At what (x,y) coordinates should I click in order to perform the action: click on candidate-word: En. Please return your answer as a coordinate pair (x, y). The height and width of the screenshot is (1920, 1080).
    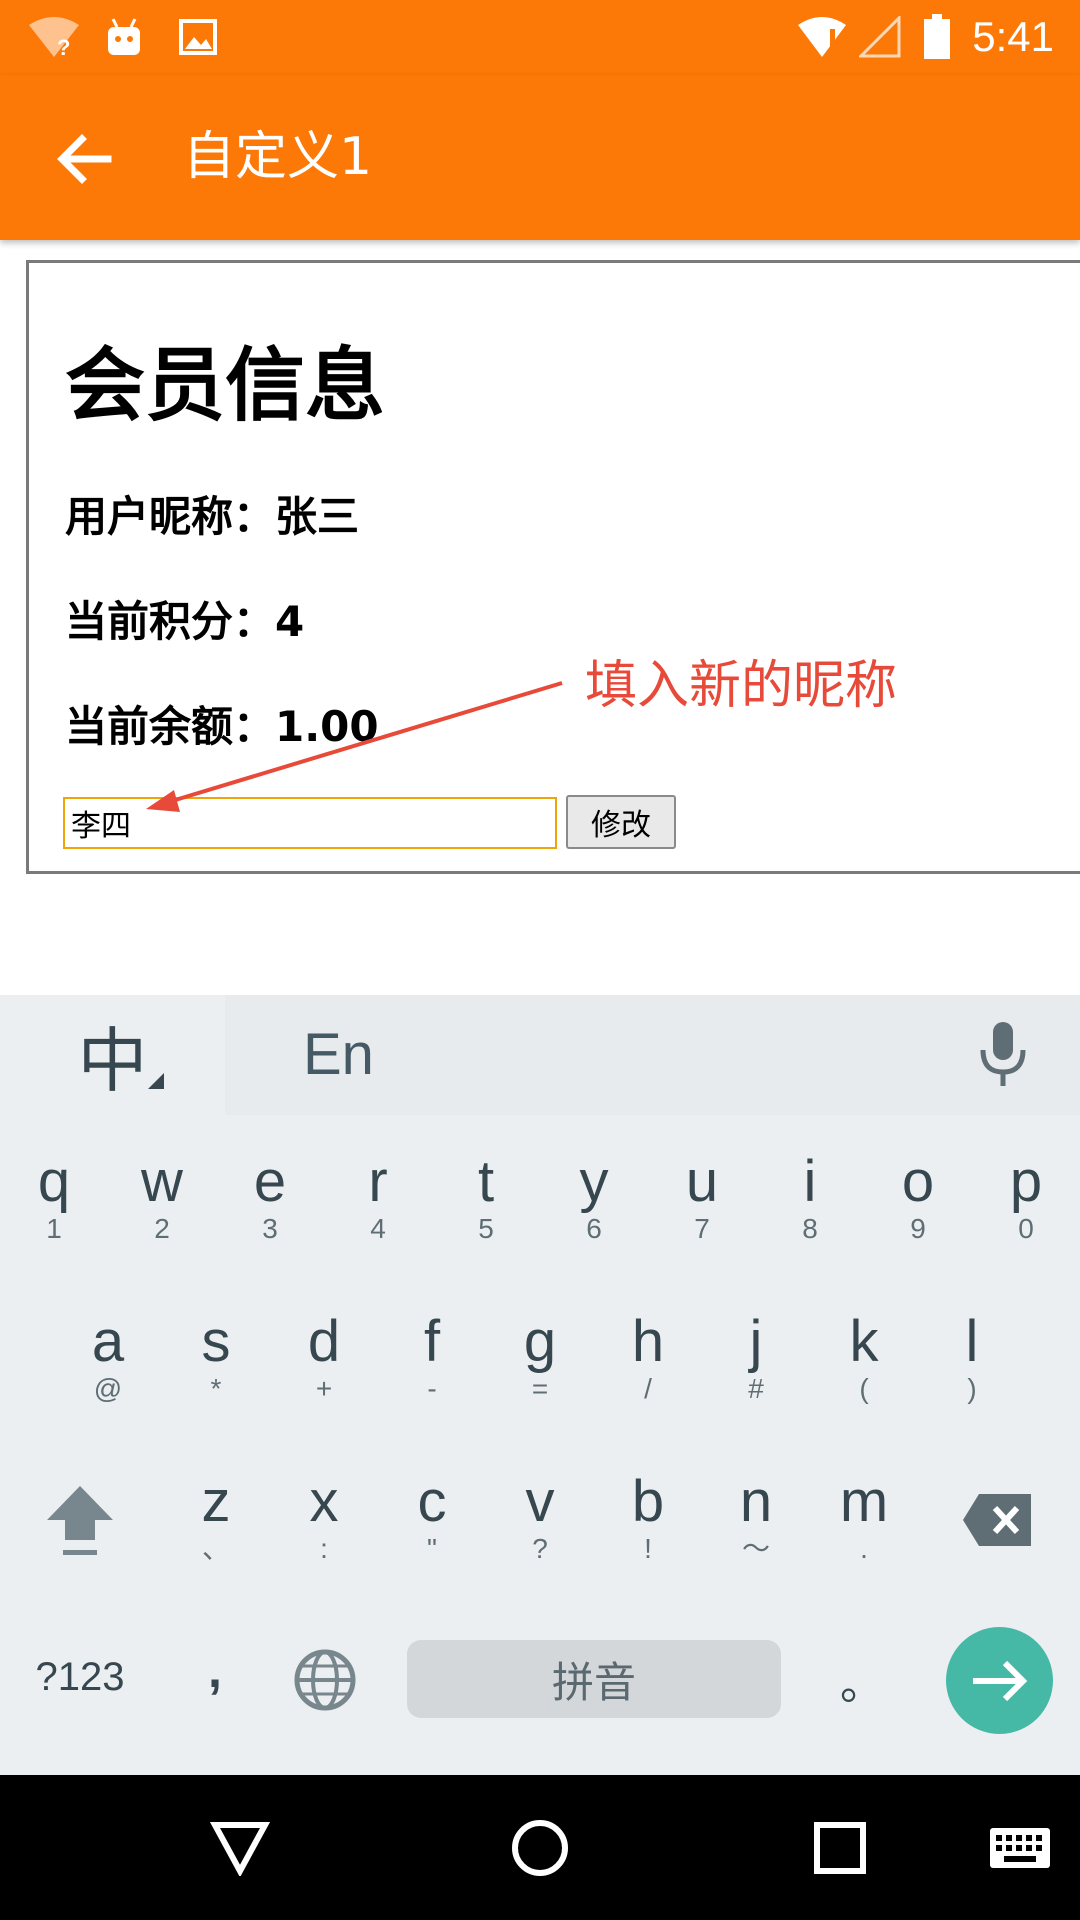
    Looking at the image, I should click on (338, 1055).